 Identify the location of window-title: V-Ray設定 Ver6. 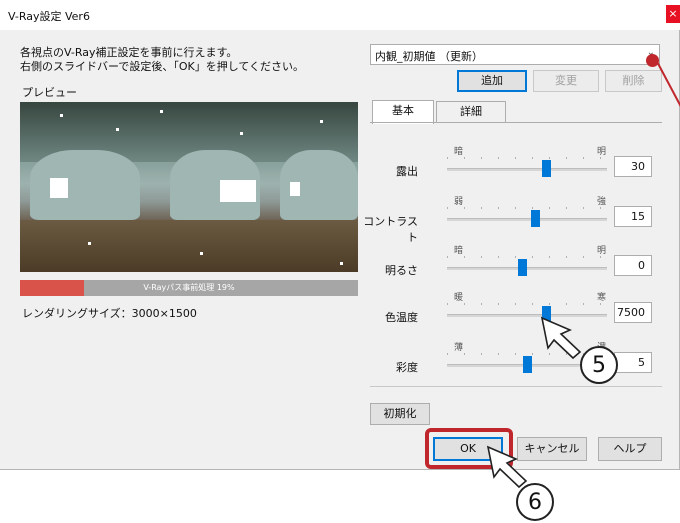
(49, 16).